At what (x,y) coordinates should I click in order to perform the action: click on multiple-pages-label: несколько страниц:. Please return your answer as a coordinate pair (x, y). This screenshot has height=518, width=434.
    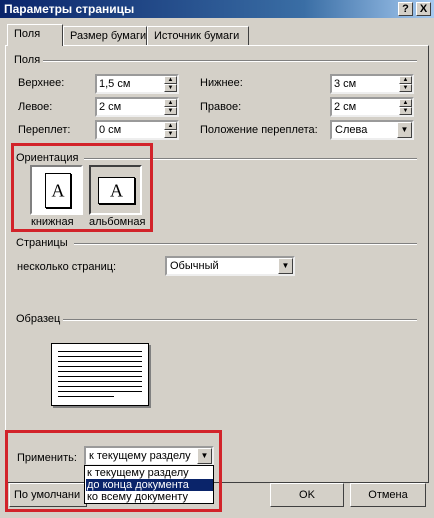
    Looking at the image, I should click on (67, 267).